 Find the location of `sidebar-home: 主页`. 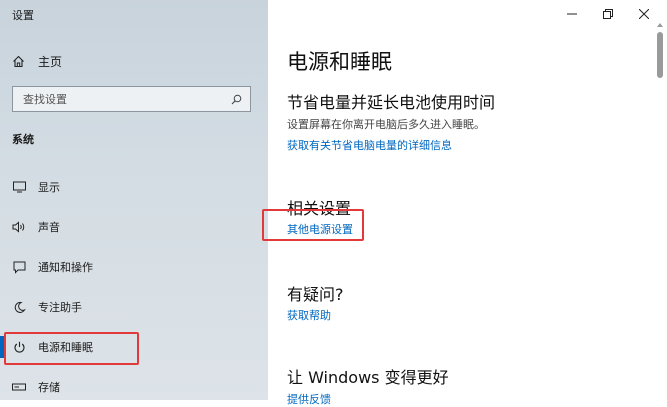

sidebar-home: 主页 is located at coordinates (37, 61).